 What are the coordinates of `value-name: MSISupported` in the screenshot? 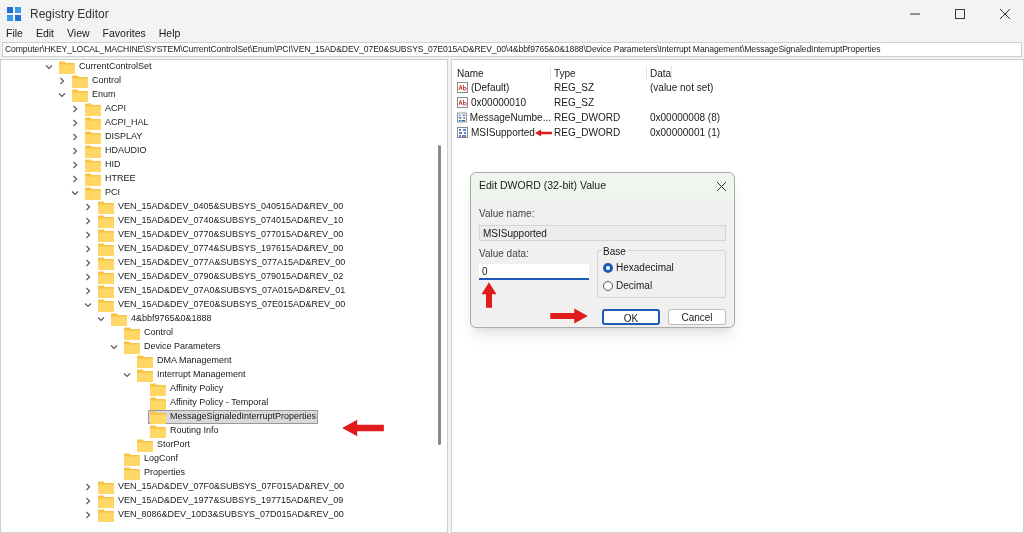 It's located at (503, 132).